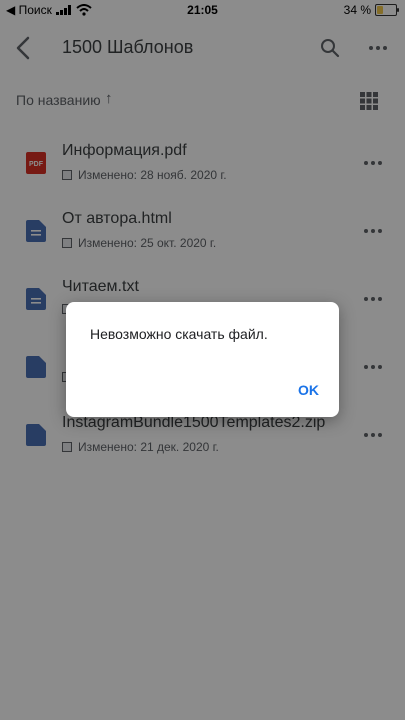  I want to click on dialog-message: Невозможно скачать файл., so click(179, 334).